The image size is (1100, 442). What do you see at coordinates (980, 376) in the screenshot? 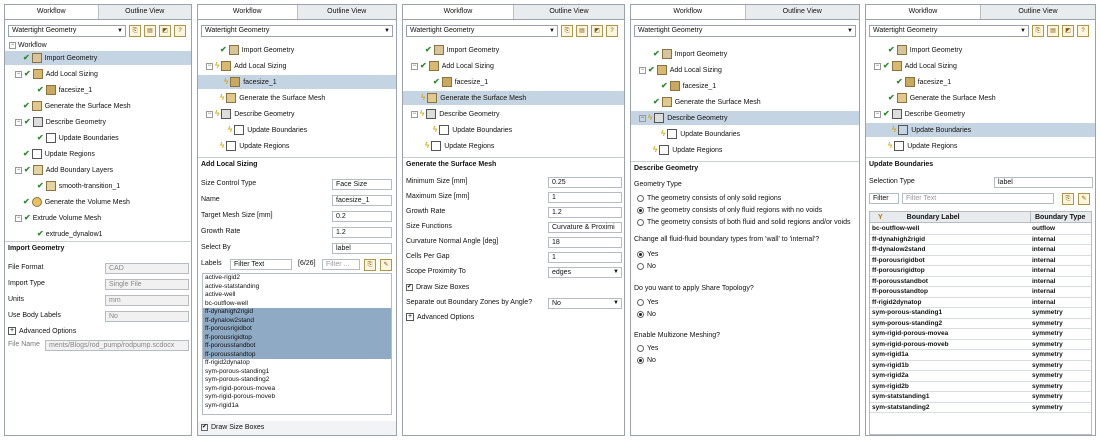
I see `table-row: sym-rigid2a symmetry` at bounding box center [980, 376].